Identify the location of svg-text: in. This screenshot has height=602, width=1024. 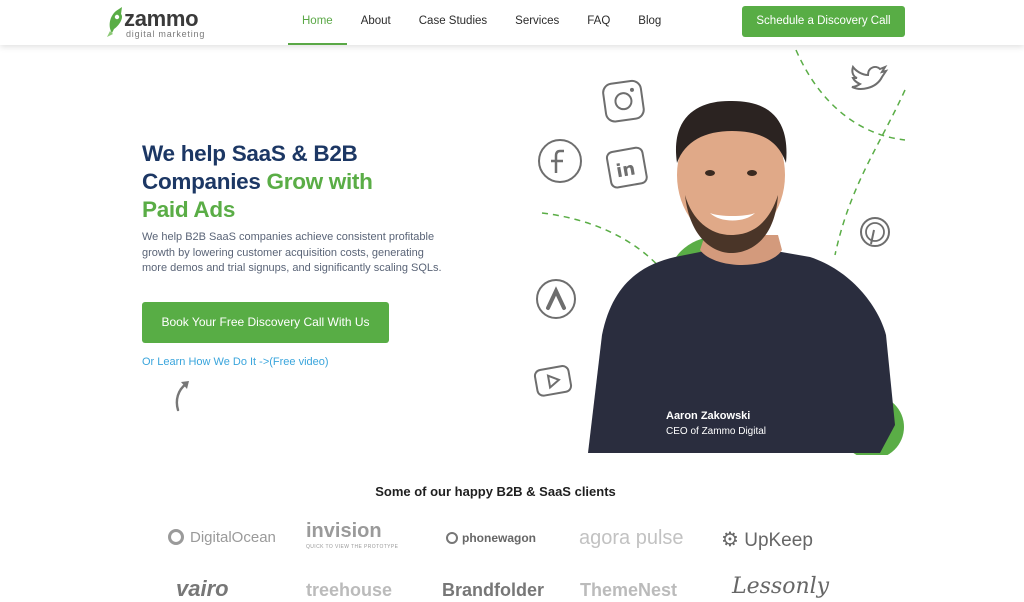
(626, 170).